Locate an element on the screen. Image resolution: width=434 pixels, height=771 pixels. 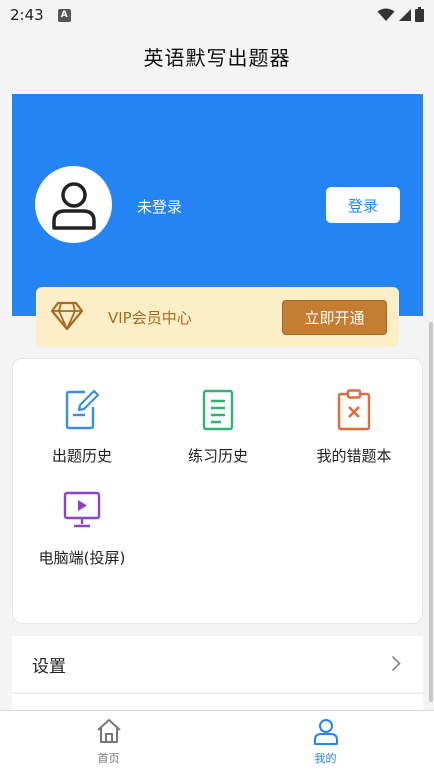
username-text: 未登录 is located at coordinates (160, 207).